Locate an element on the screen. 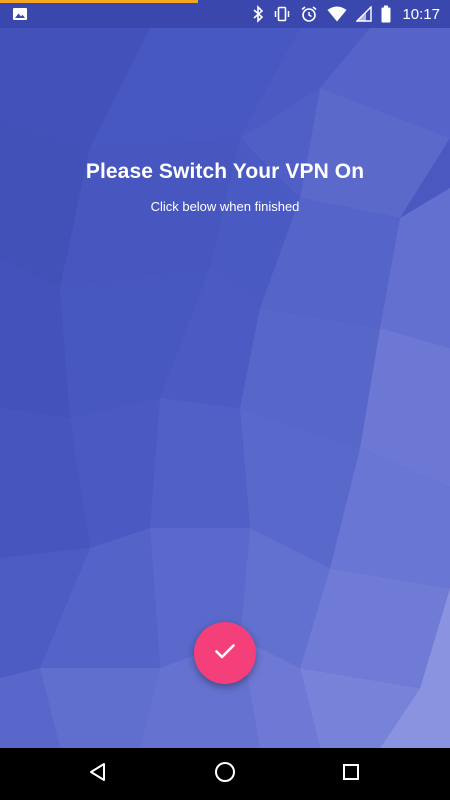 This screenshot has height=800, width=450. check-icon is located at coordinates (225, 653).